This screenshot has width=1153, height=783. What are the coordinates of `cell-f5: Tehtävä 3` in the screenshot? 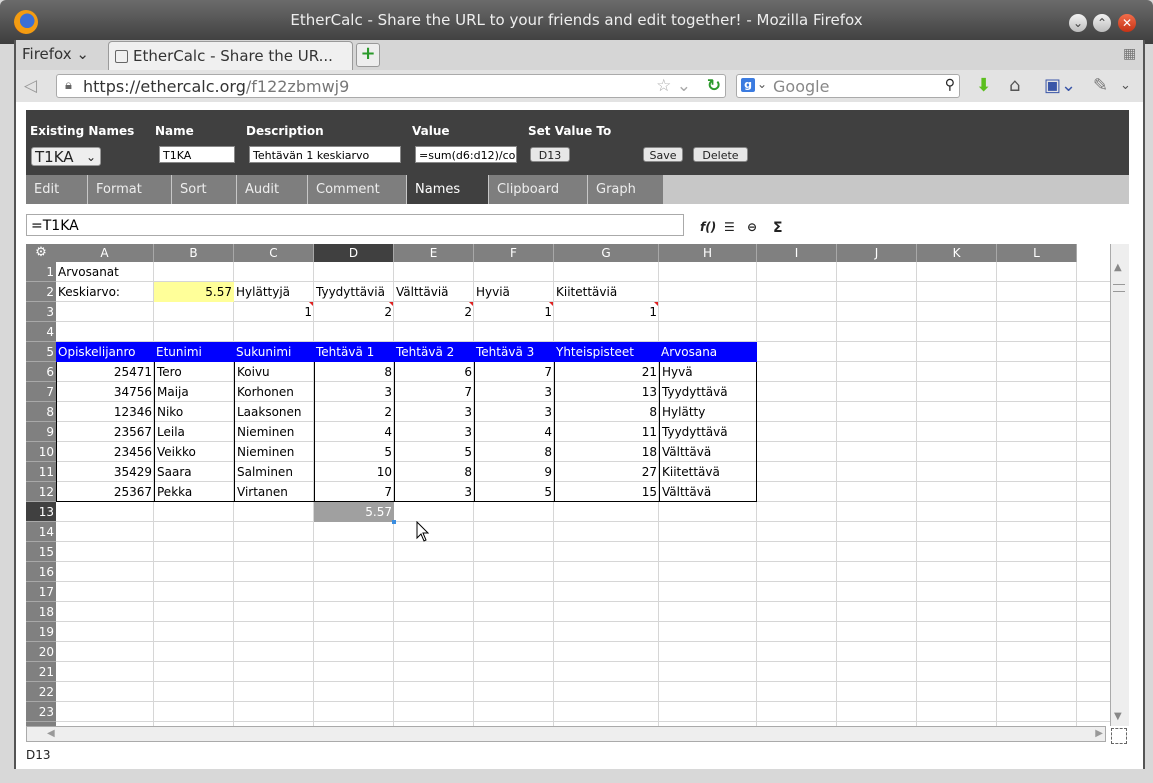 It's located at (514, 352).